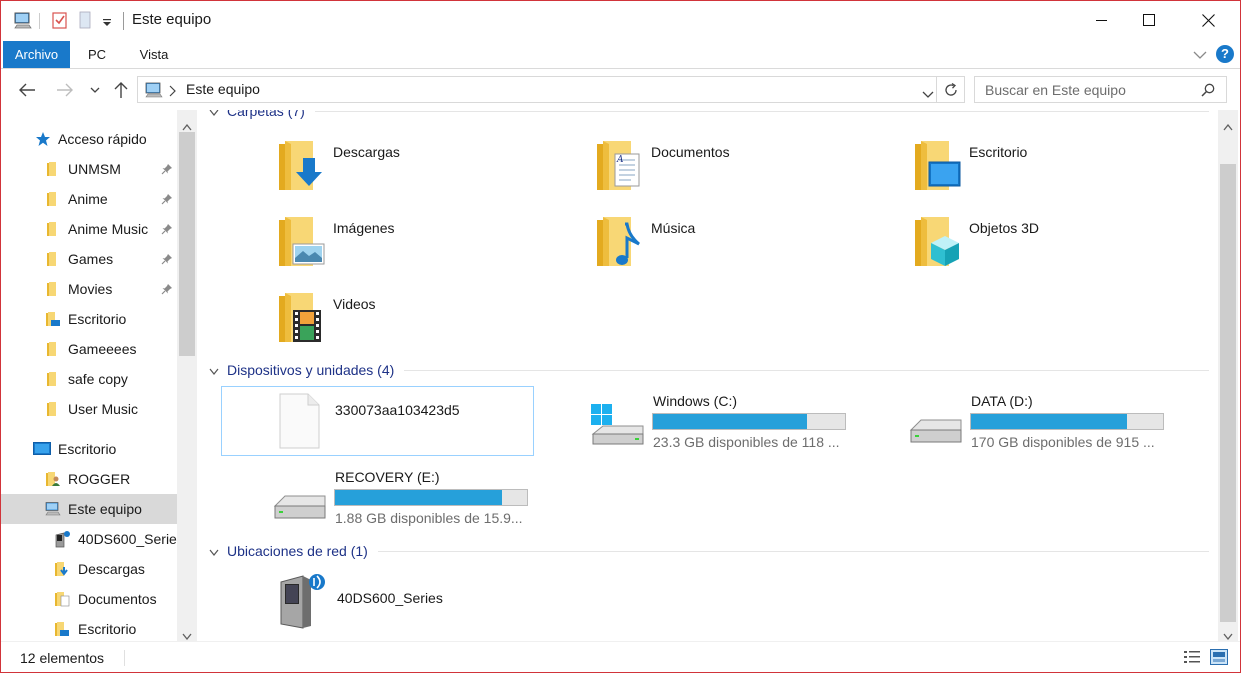  I want to click on search-icon, so click(1208, 91).